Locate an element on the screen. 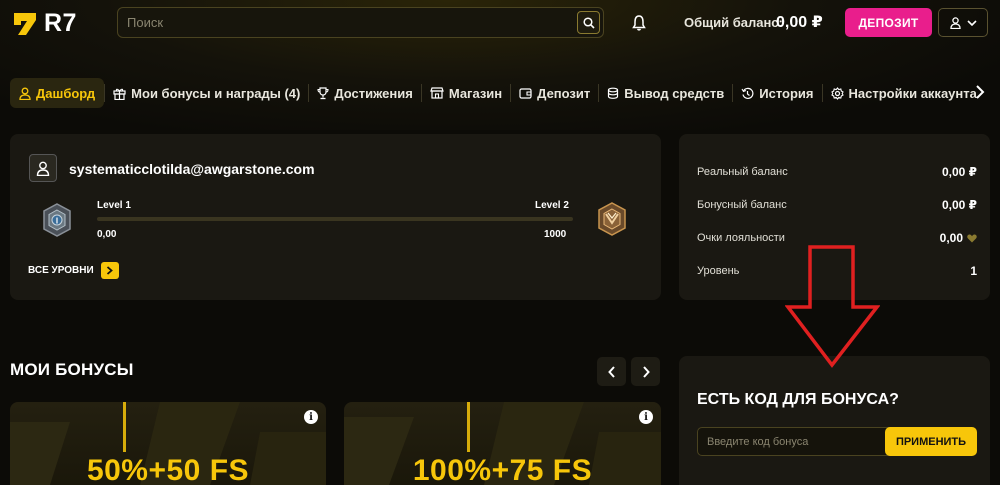  trophy-icon is located at coordinates (323, 92).